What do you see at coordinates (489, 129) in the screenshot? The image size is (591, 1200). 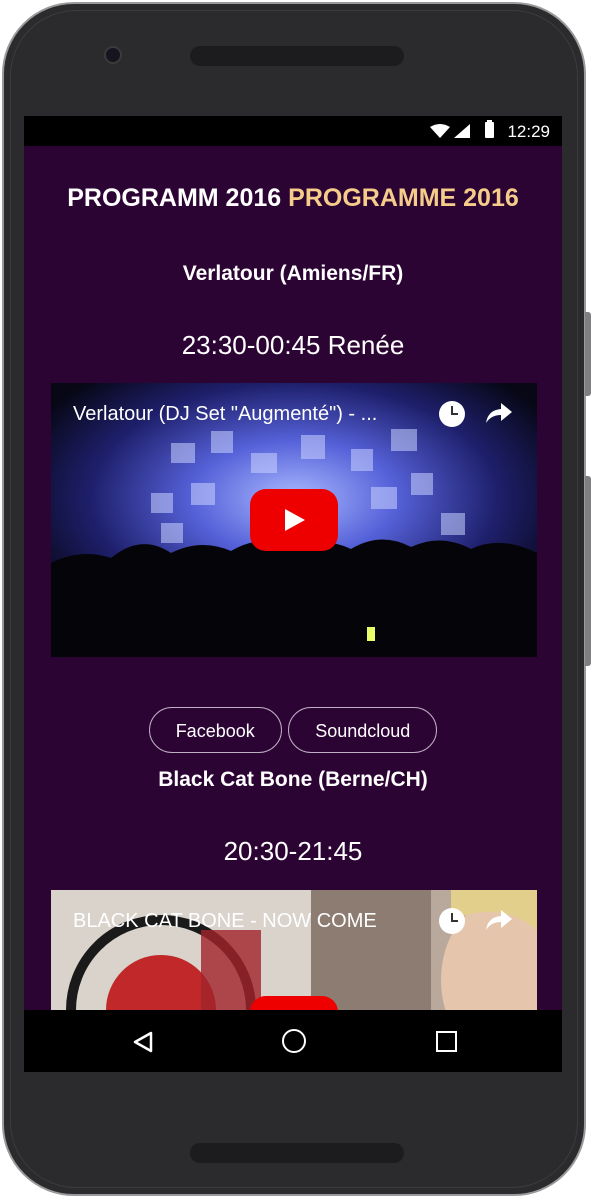 I see `battery-icon` at bounding box center [489, 129].